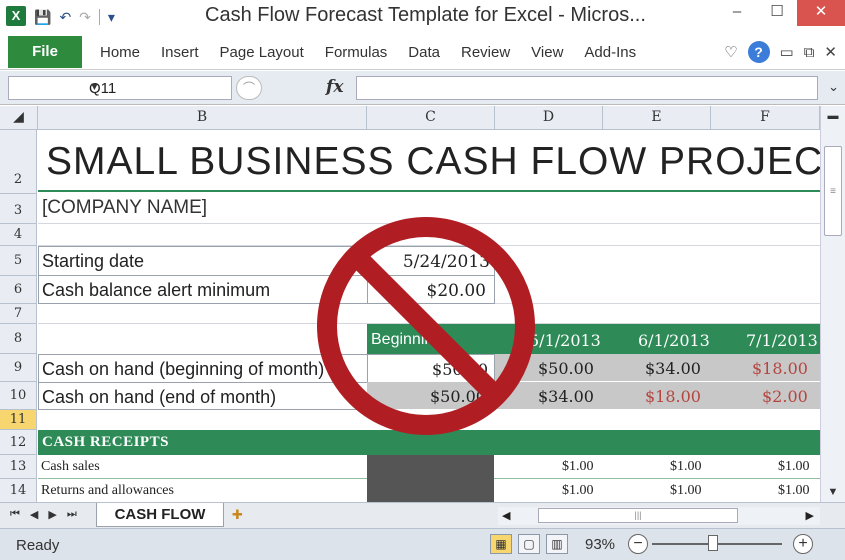 The width and height of the screenshot is (845, 560). What do you see at coordinates (765, 118) in the screenshot?
I see `column-header-f: F` at bounding box center [765, 118].